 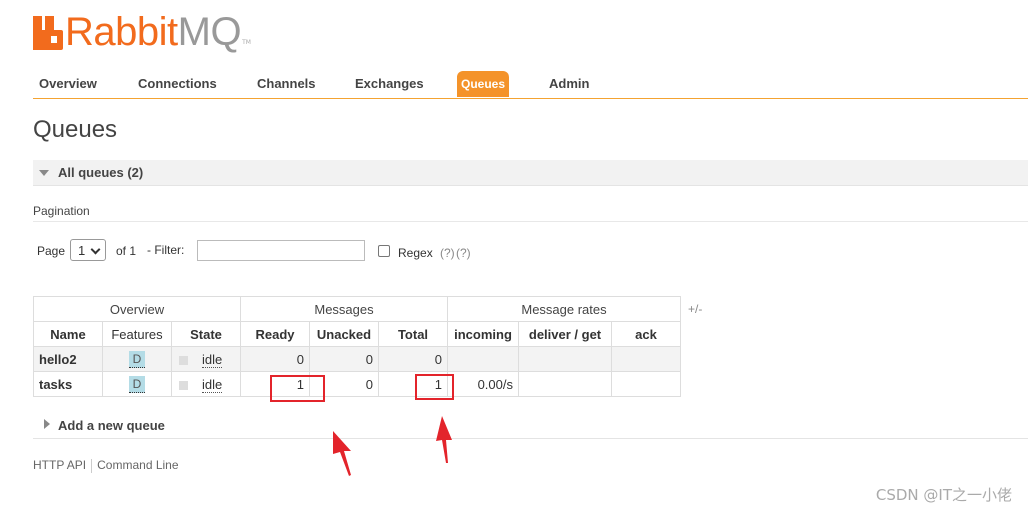 I want to click on csdn-watermark: CSDN @IT之一小佬, so click(x=943, y=495).